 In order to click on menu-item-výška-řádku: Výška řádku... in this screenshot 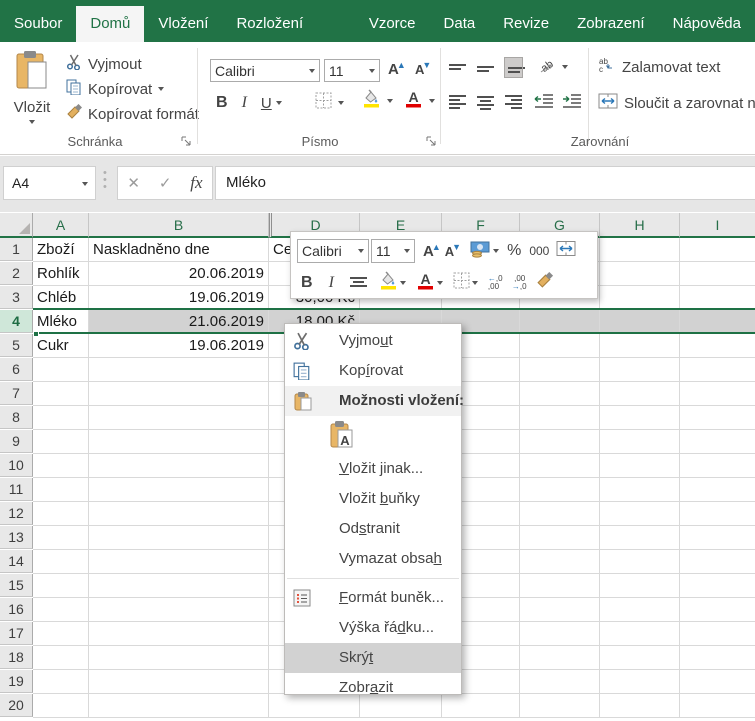, I will do `click(373, 628)`.